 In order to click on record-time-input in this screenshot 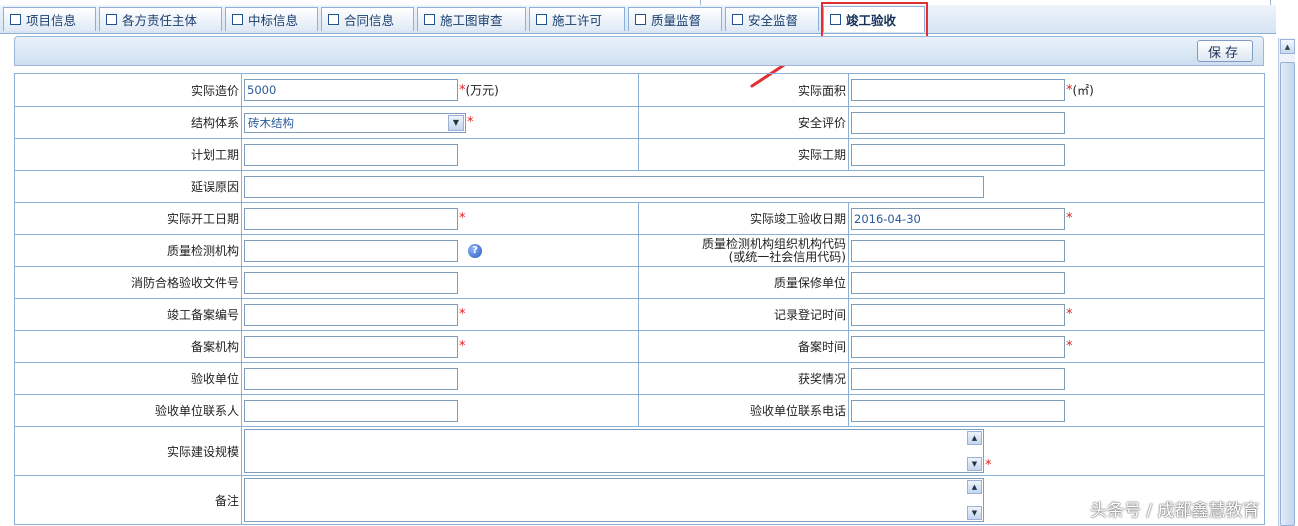, I will do `click(958, 314)`.